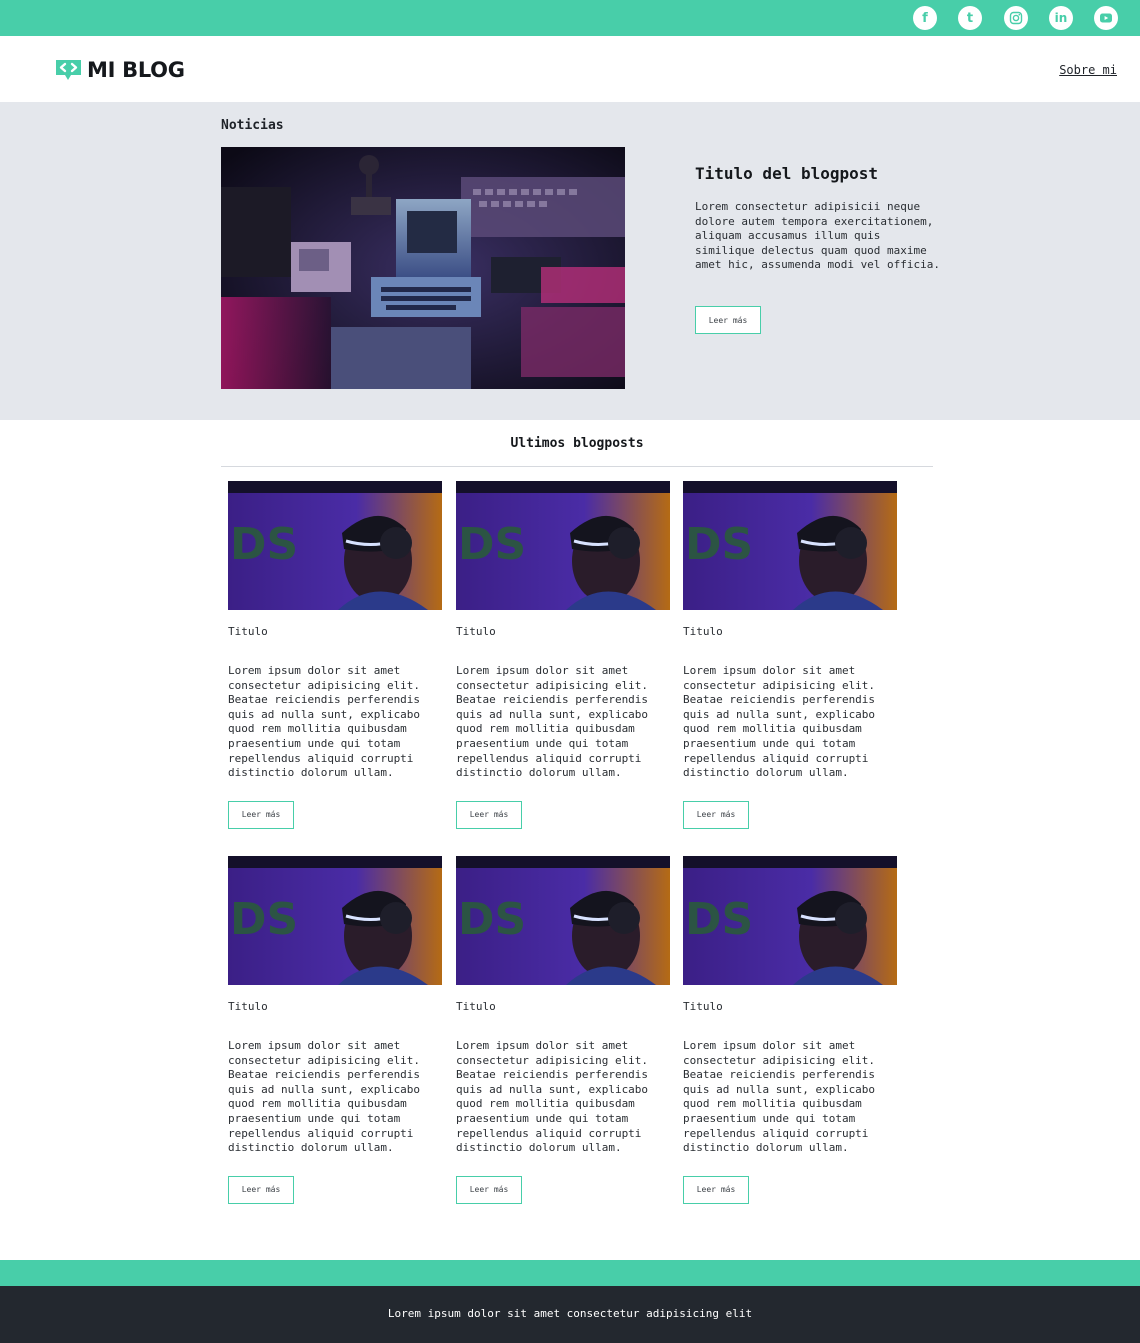  I want to click on youtube-glyph, so click(1106, 18).